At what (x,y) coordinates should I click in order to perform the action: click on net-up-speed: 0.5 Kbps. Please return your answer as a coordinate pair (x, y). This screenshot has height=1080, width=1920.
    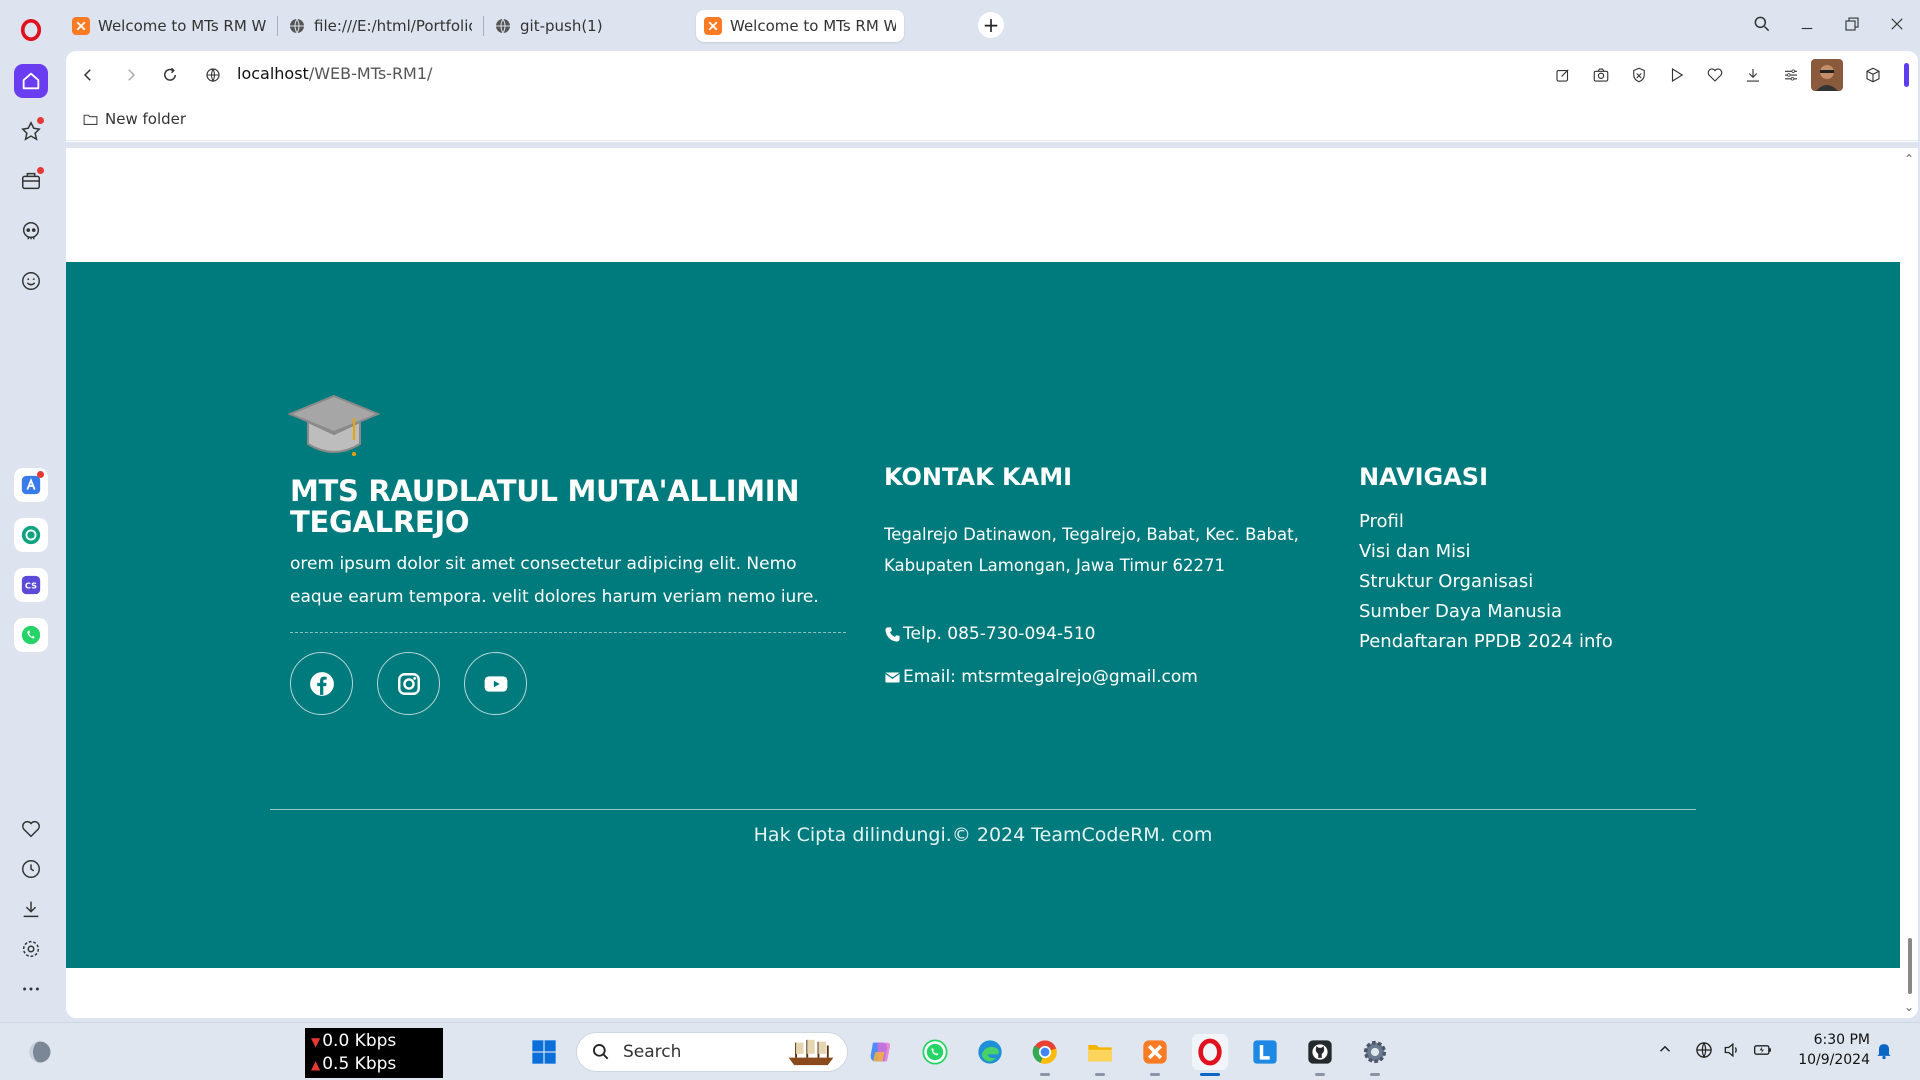
    Looking at the image, I should click on (359, 1064).